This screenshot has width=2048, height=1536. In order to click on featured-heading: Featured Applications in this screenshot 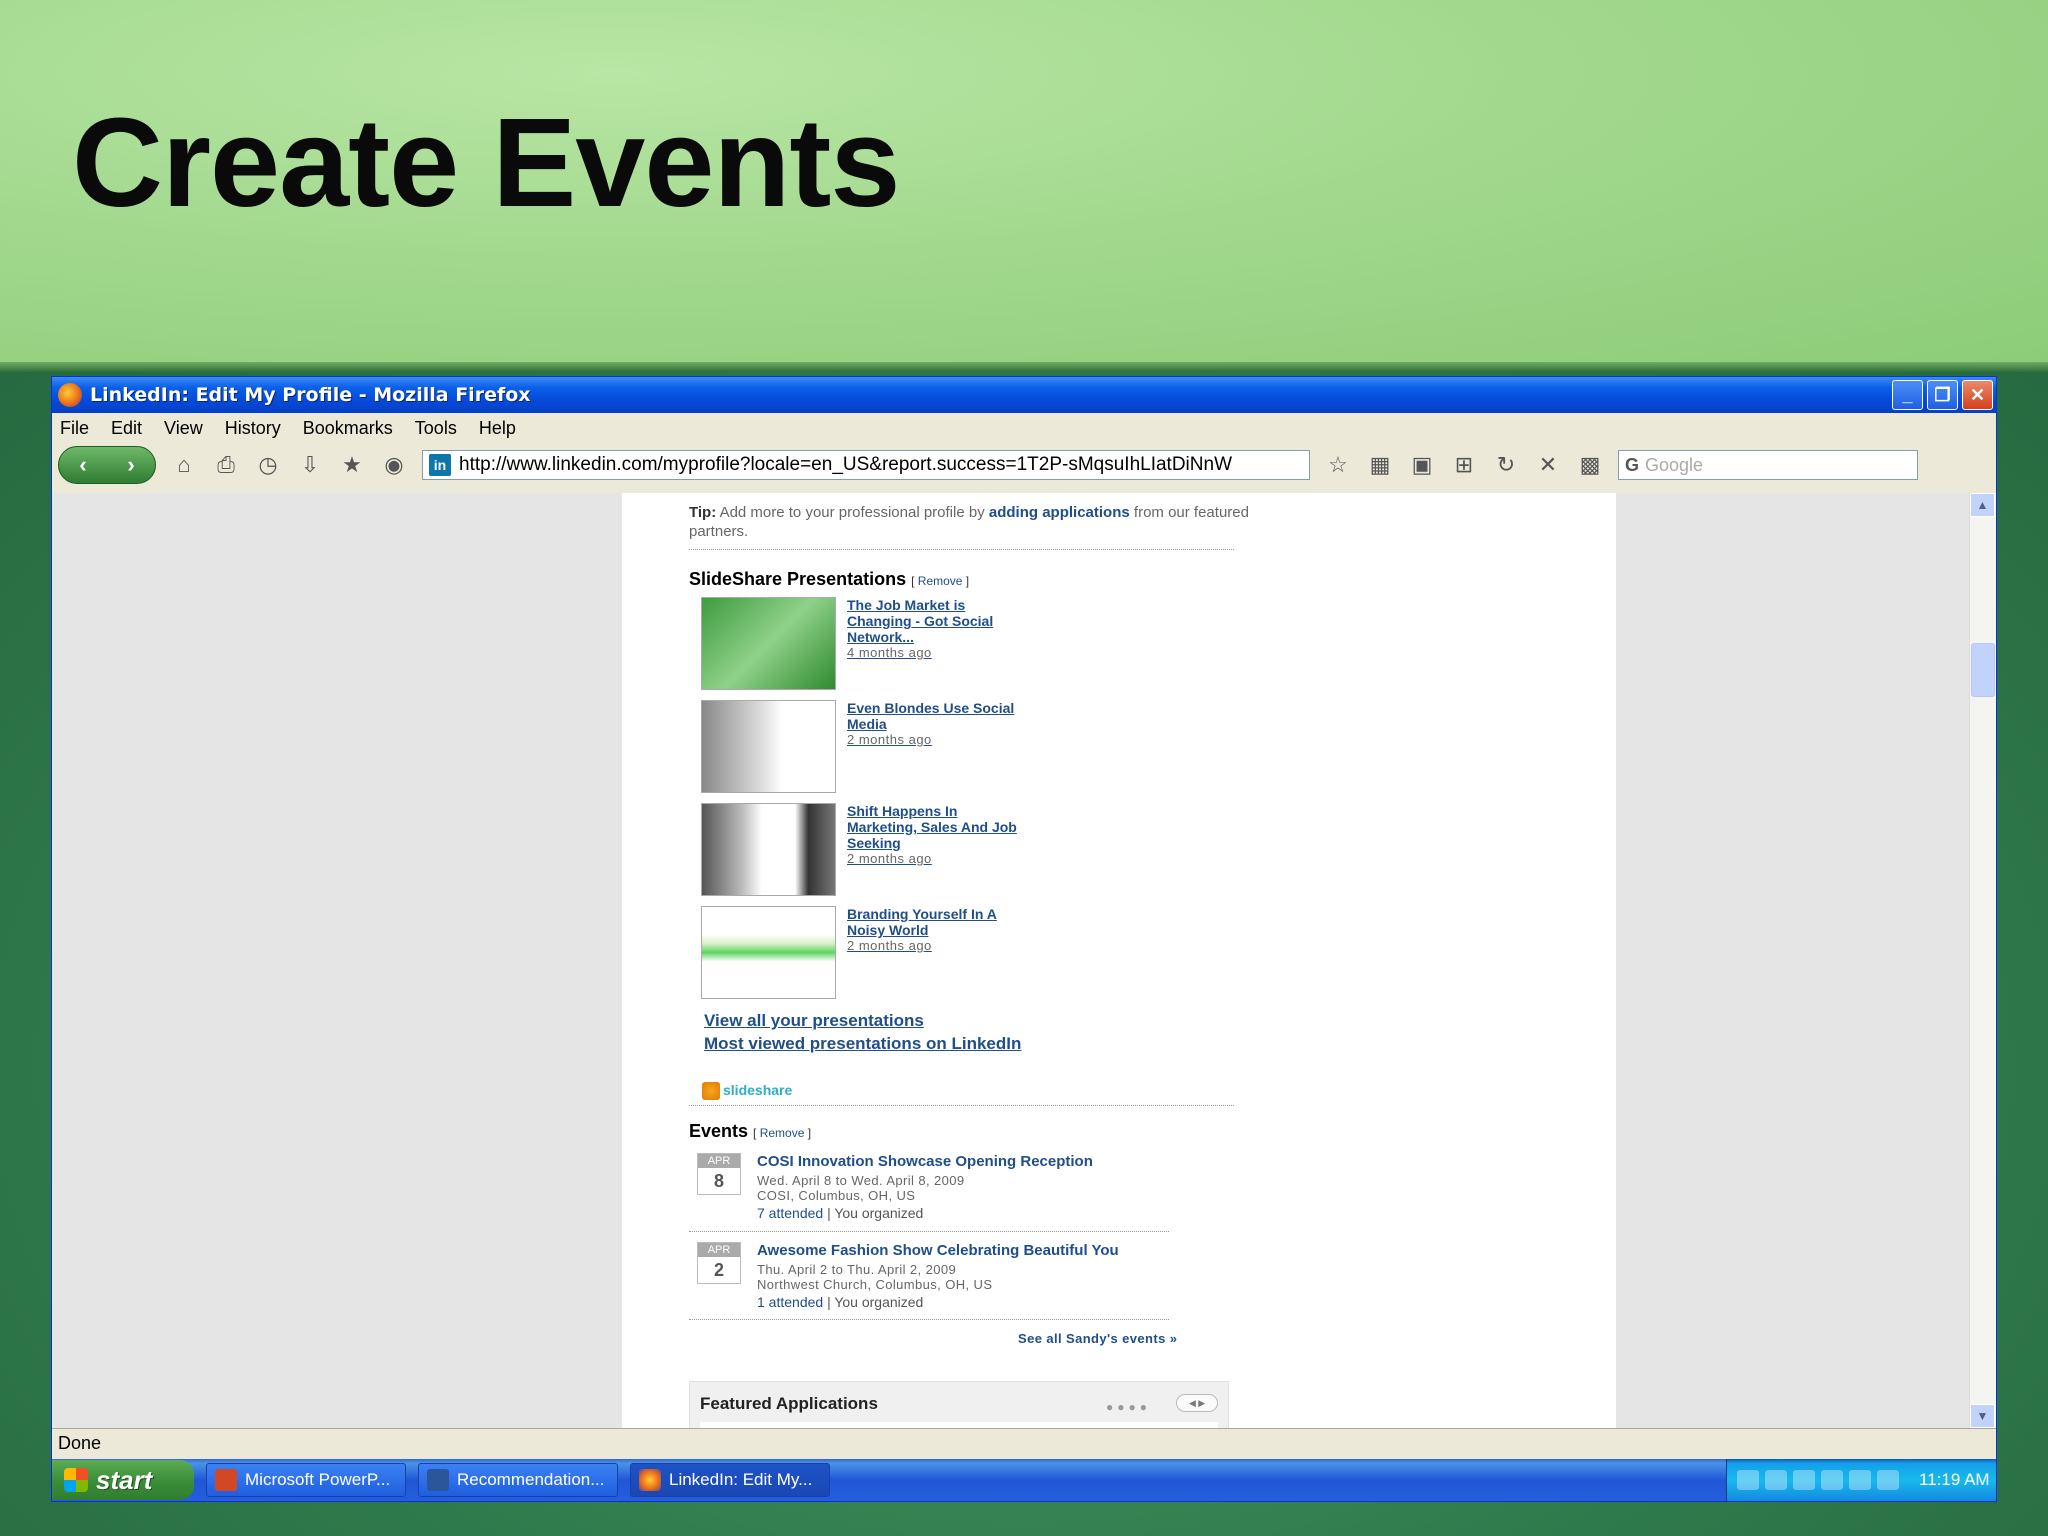, I will do `click(789, 1403)`.